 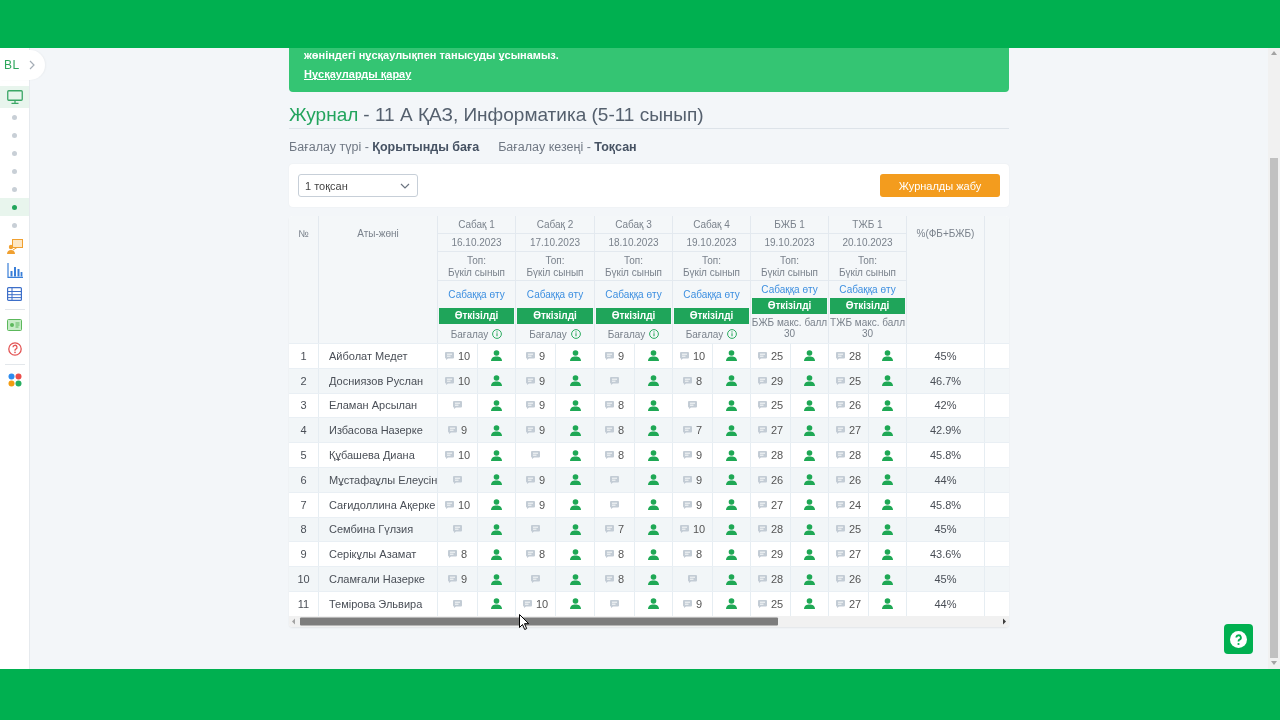 What do you see at coordinates (14, 246) in the screenshot?
I see `teacher-board-icon` at bounding box center [14, 246].